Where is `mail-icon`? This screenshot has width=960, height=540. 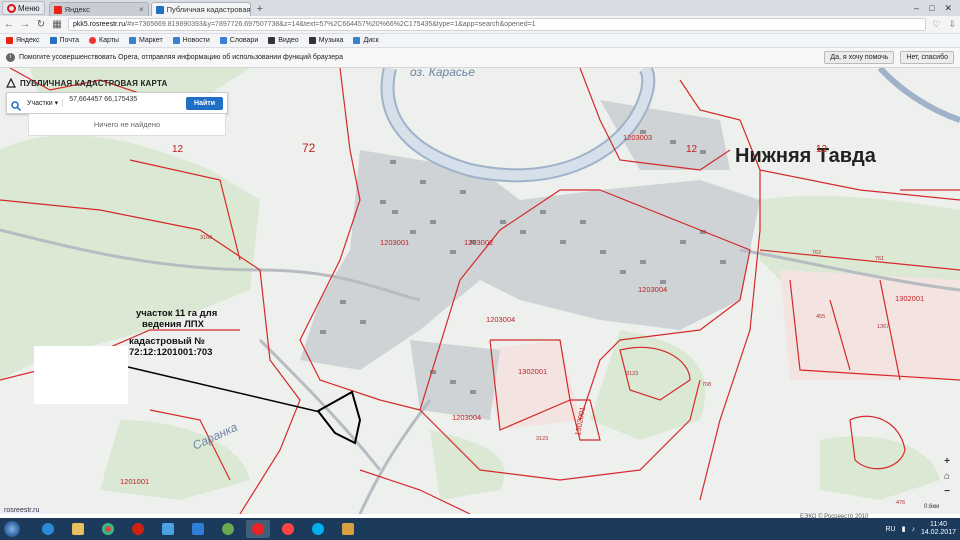 mail-icon is located at coordinates (53, 40).